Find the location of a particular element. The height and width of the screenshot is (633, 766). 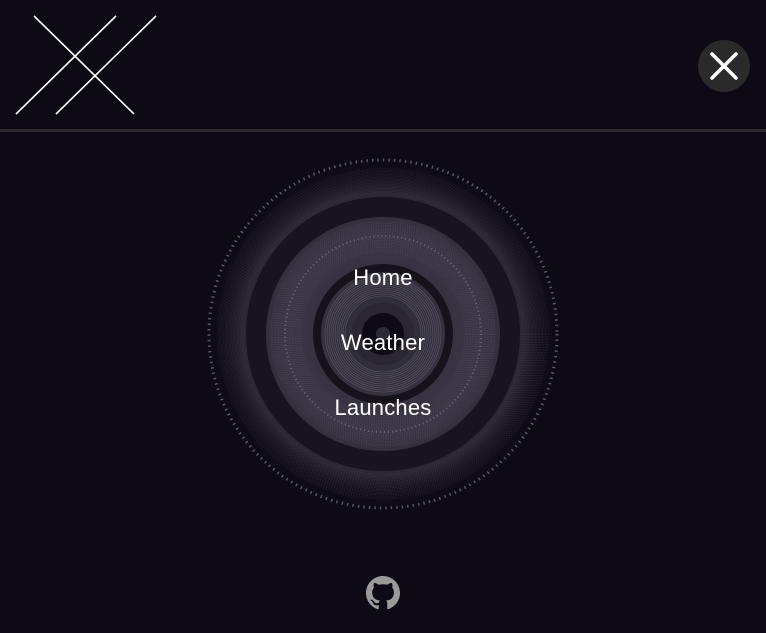

github-icon is located at coordinates (383, 593).